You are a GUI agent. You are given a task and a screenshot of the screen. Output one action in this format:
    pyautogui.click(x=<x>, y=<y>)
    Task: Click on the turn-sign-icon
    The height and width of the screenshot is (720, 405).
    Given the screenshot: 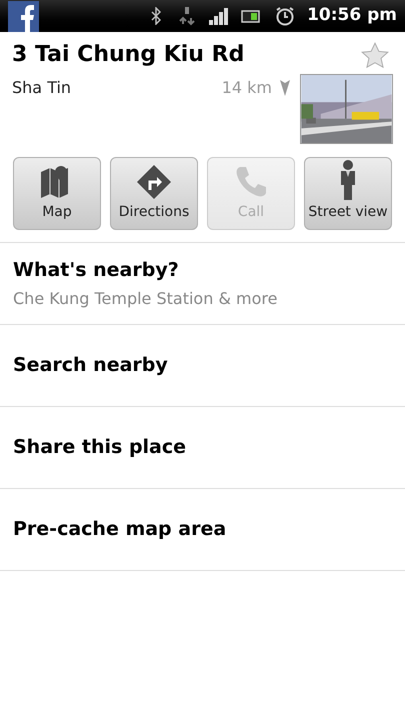 What is the action you would take?
    pyautogui.click(x=154, y=182)
    